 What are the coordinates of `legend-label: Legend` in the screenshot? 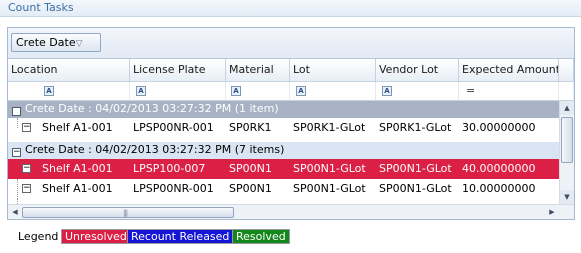 It's located at (38, 236).